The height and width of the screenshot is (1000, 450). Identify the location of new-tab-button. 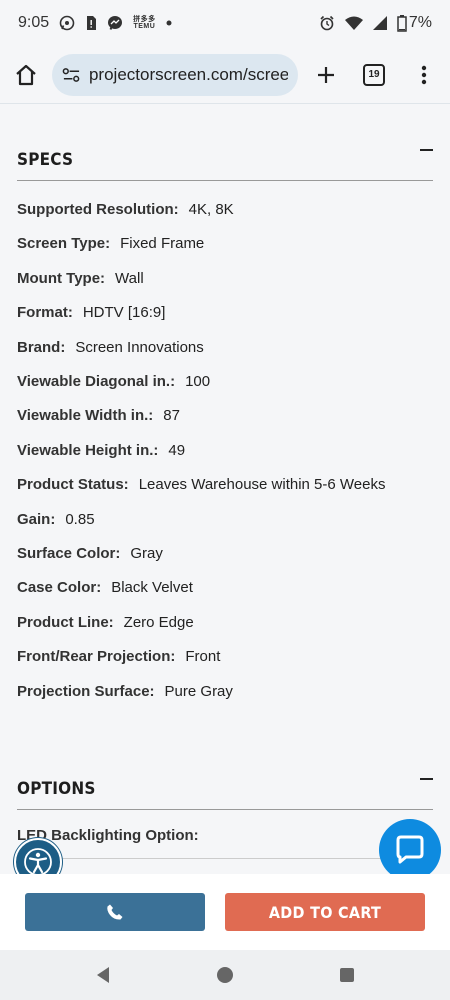
(326, 75).